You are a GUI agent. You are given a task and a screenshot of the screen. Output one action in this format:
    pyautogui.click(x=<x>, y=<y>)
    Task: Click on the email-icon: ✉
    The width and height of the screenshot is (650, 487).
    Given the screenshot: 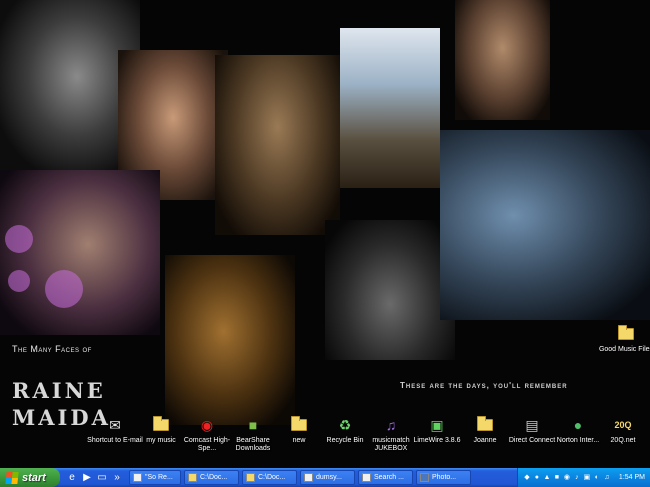 What is the action you would take?
    pyautogui.click(x=115, y=425)
    